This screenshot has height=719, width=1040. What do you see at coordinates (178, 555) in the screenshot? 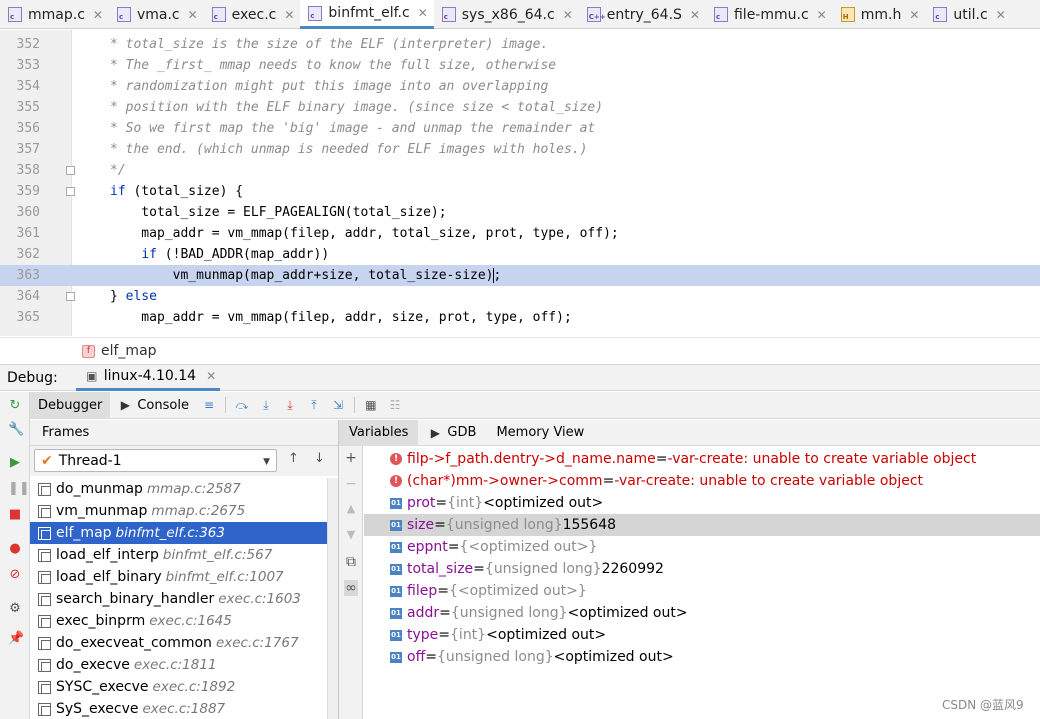
I see `frame-item: load_elf_interp binfmt_elf.c:567` at bounding box center [178, 555].